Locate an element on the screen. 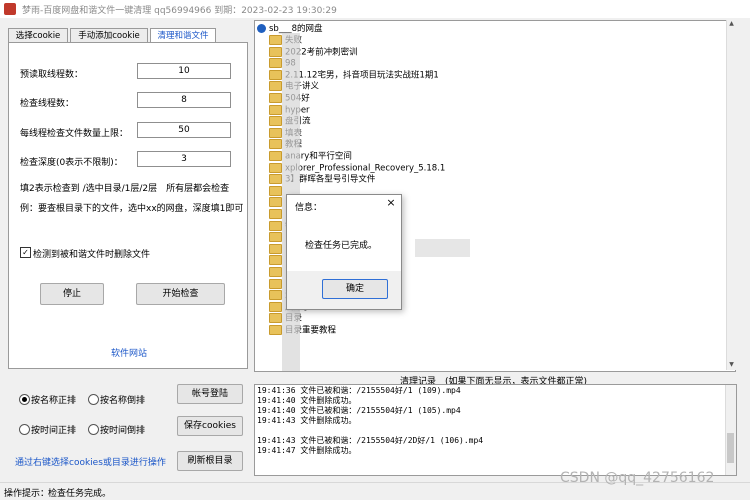 This screenshot has height=500, width=750. check-depth-input: 3 is located at coordinates (184, 159).